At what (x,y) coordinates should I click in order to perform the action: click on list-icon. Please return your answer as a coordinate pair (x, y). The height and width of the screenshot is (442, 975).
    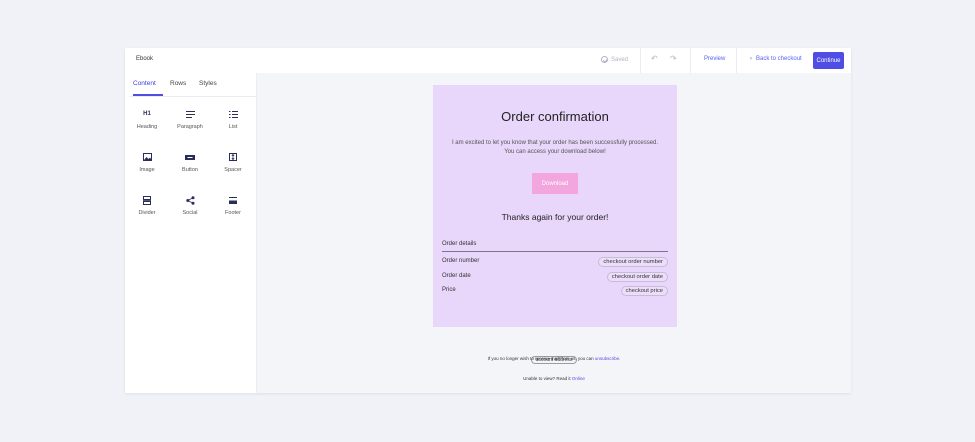
    Looking at the image, I should click on (233, 114).